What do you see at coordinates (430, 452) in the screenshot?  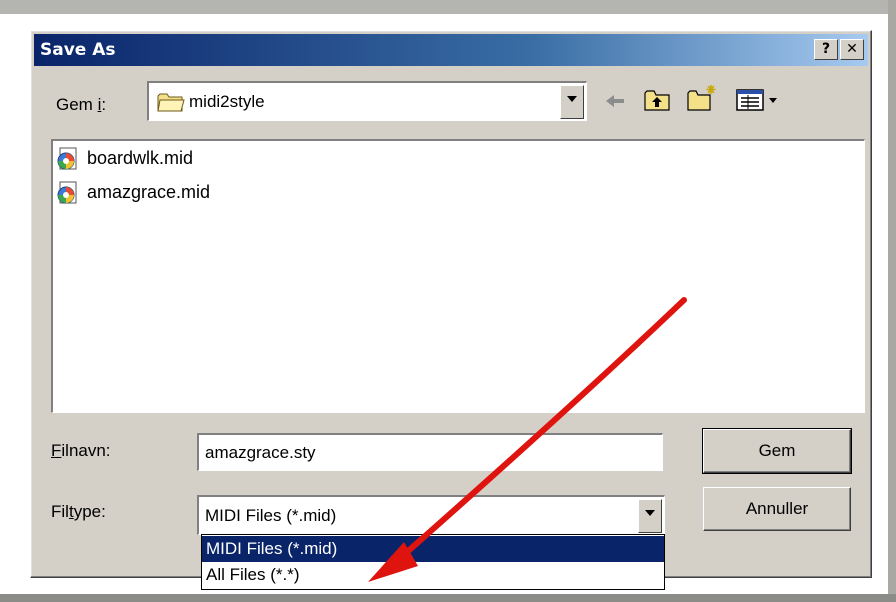 I see `filename-field: amazgrace.sty` at bounding box center [430, 452].